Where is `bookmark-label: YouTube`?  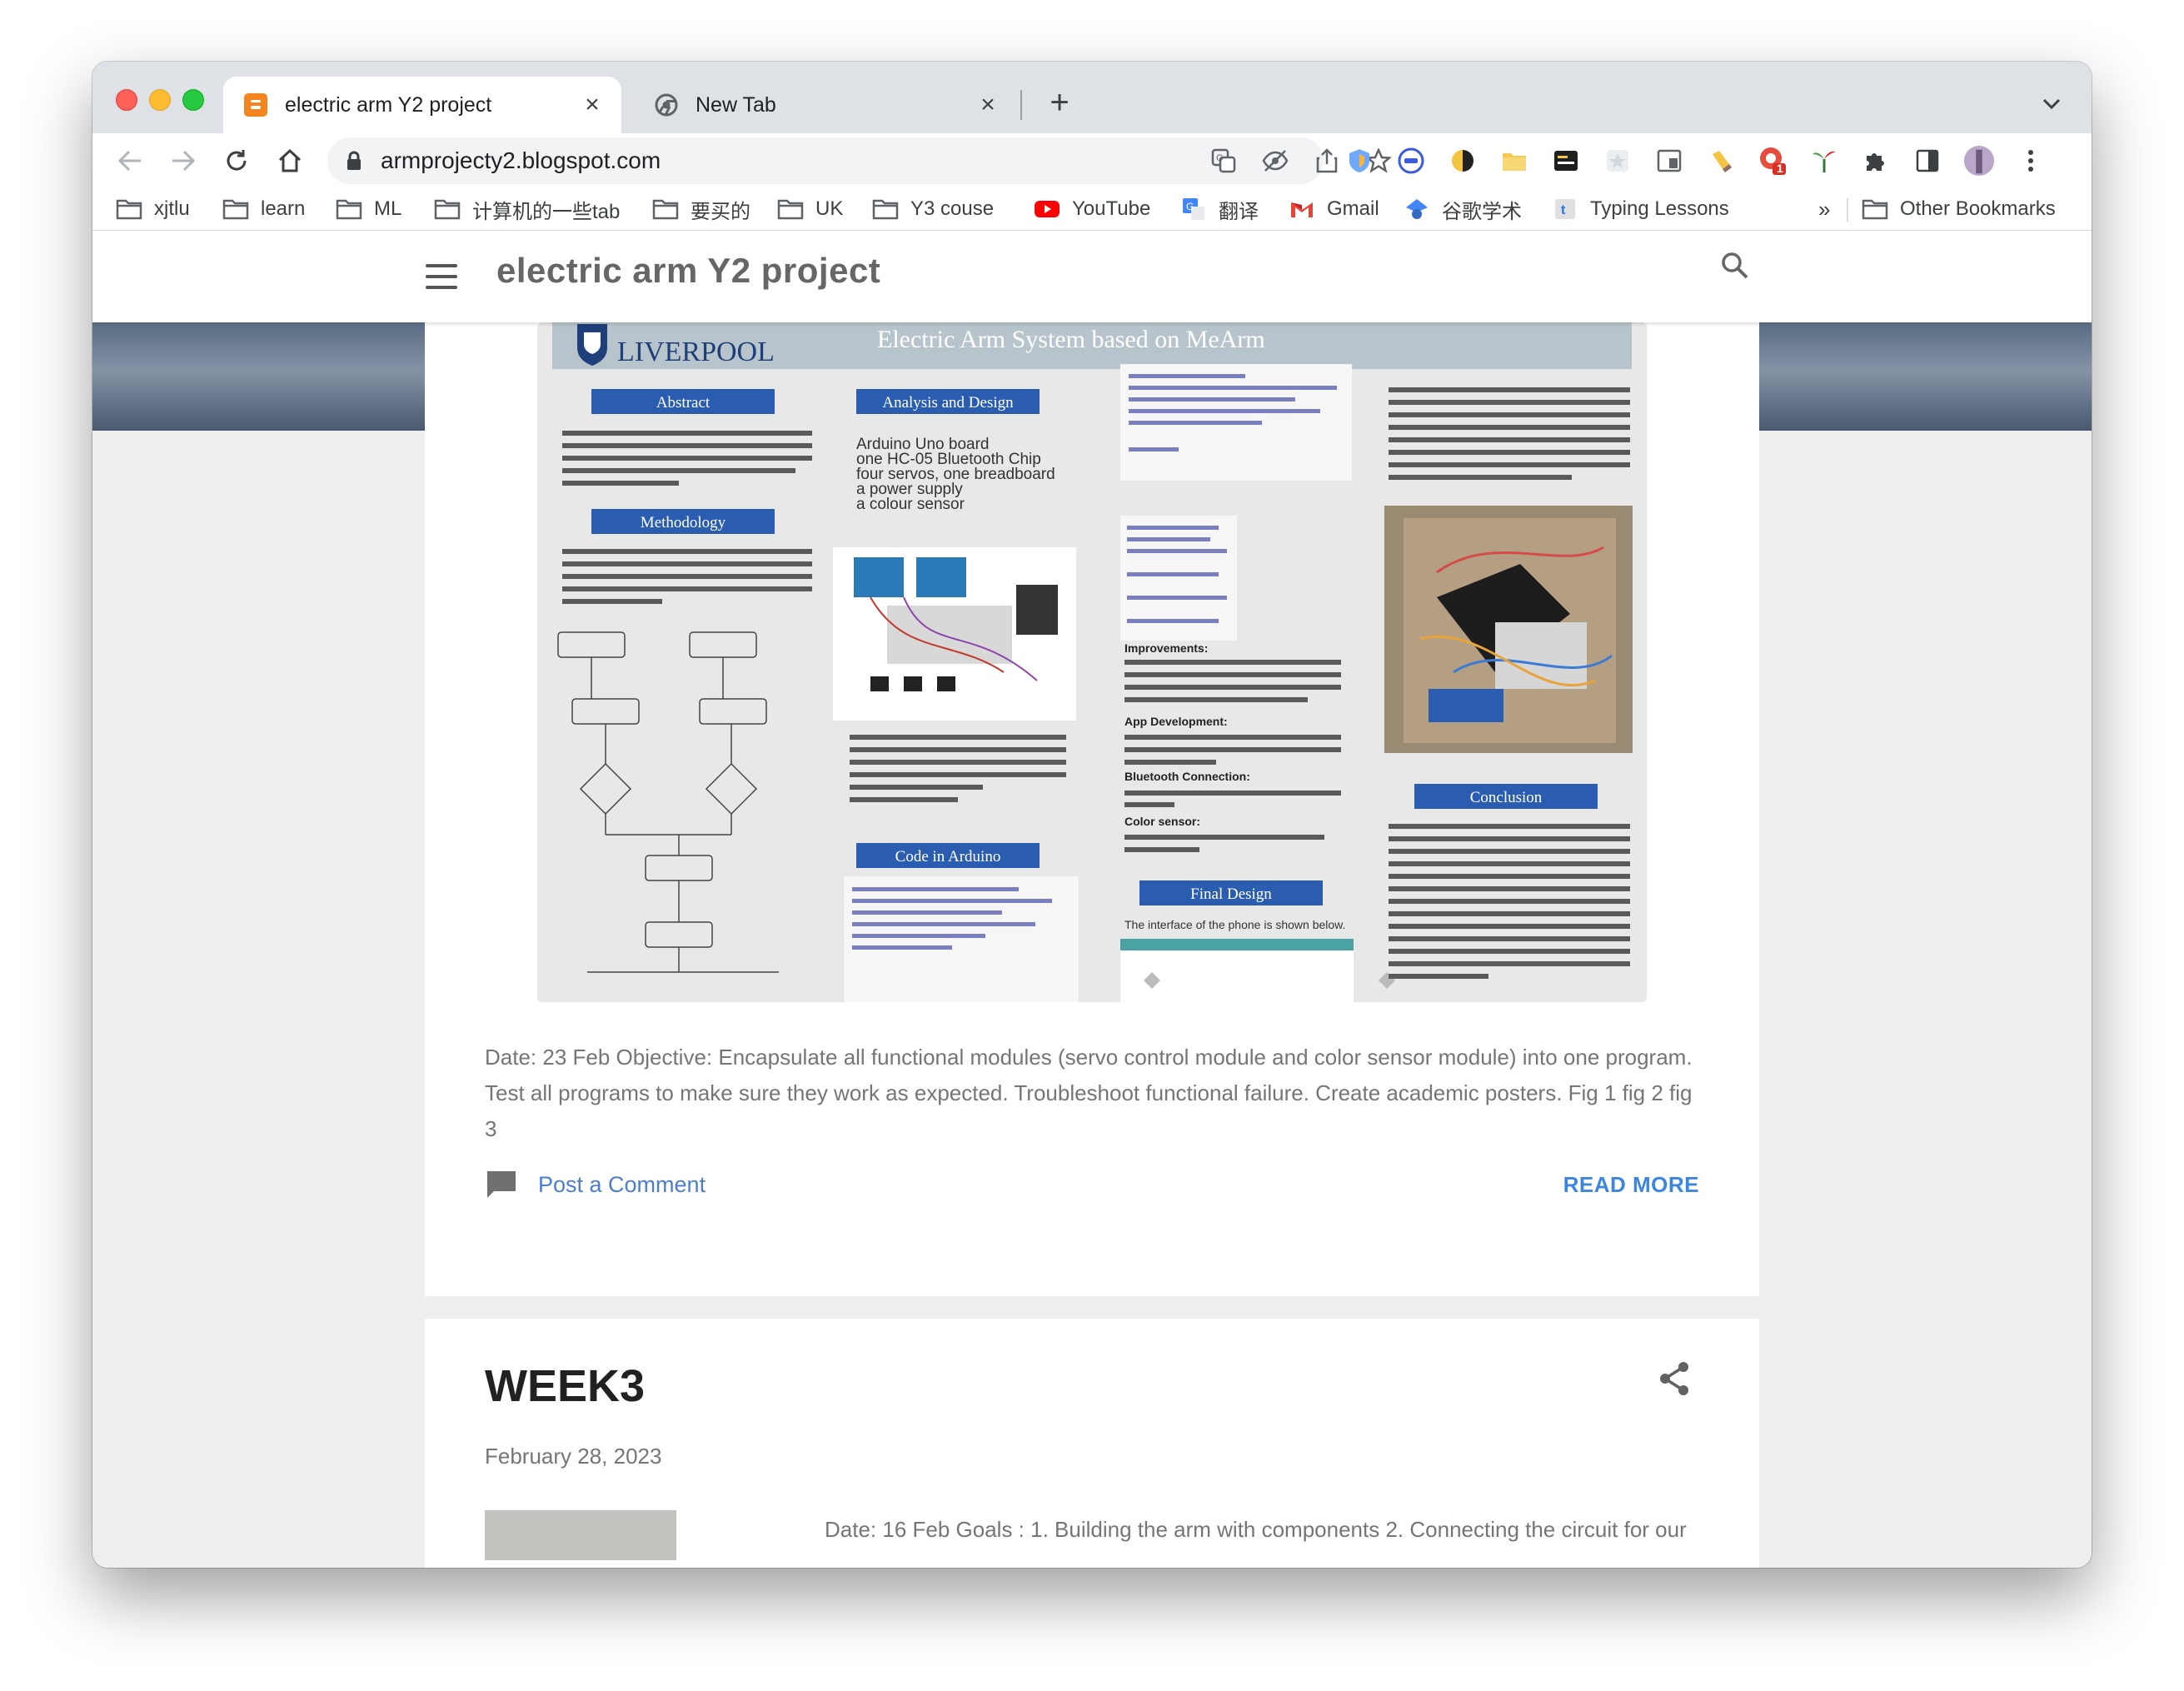 bookmark-label: YouTube is located at coordinates (1111, 208).